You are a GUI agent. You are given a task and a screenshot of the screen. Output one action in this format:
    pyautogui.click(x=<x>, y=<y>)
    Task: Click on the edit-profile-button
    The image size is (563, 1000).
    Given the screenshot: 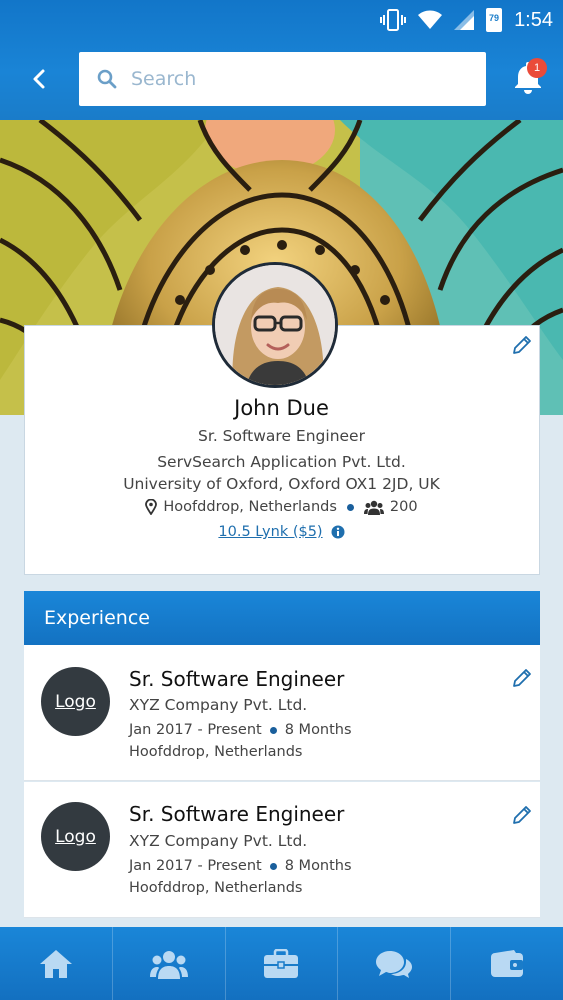 What is the action you would take?
    pyautogui.click(x=522, y=345)
    